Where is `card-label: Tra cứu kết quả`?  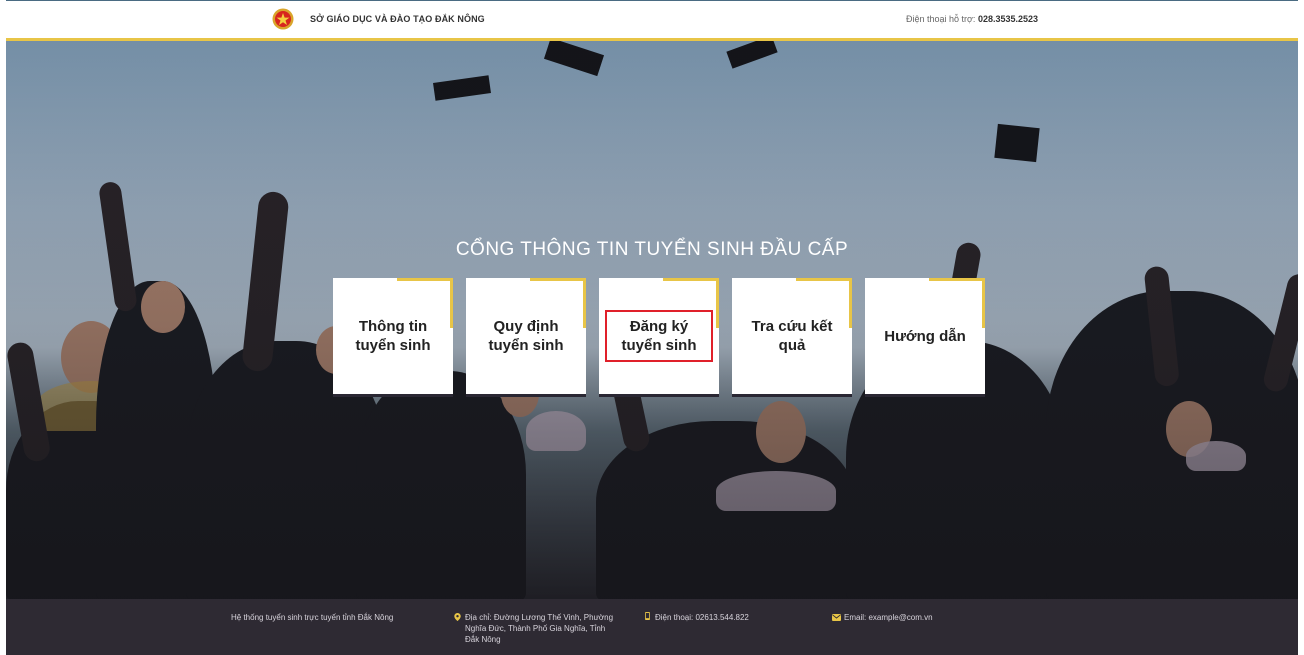 card-label: Tra cứu kết quả is located at coordinates (792, 336).